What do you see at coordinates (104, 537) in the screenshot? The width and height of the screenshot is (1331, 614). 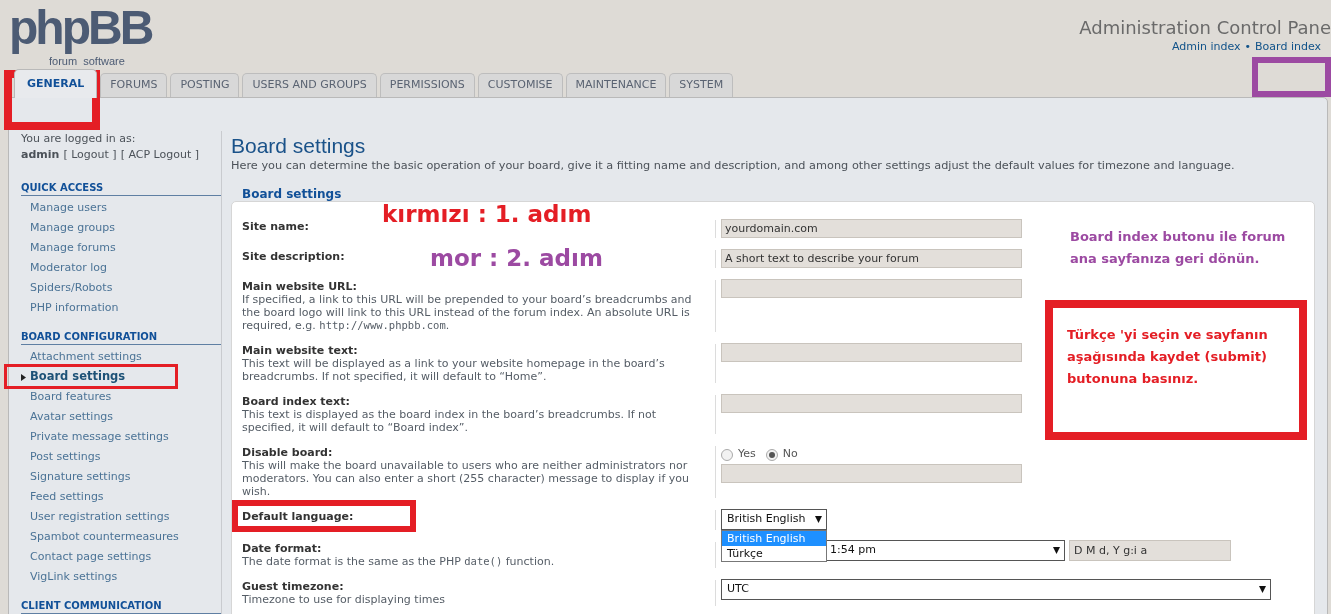 I see `sidebar-link: Spambot countermeasures` at bounding box center [104, 537].